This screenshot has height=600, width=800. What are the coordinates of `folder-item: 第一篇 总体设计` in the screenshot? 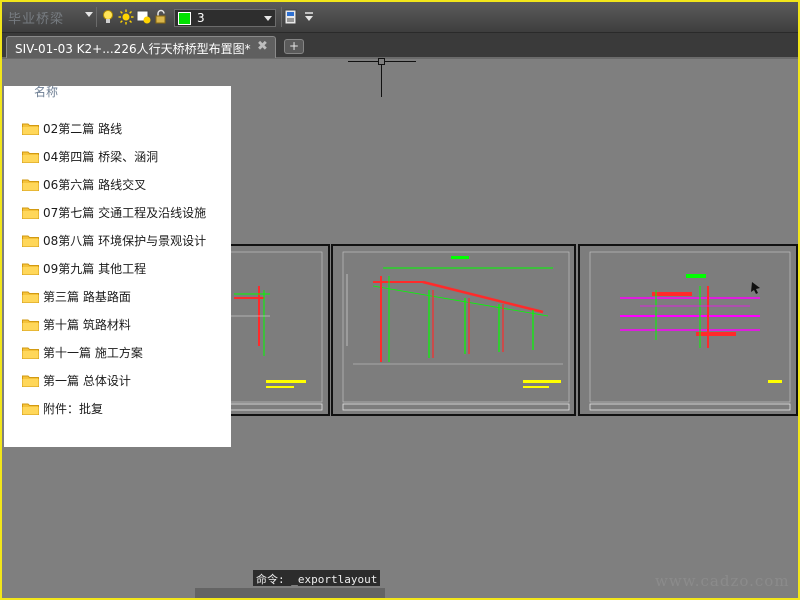 It's located at (114, 380).